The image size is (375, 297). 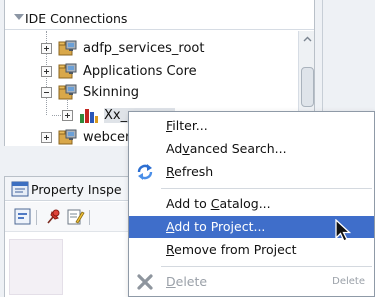 What do you see at coordinates (89, 116) in the screenshot?
I see `chart-object-icon` at bounding box center [89, 116].